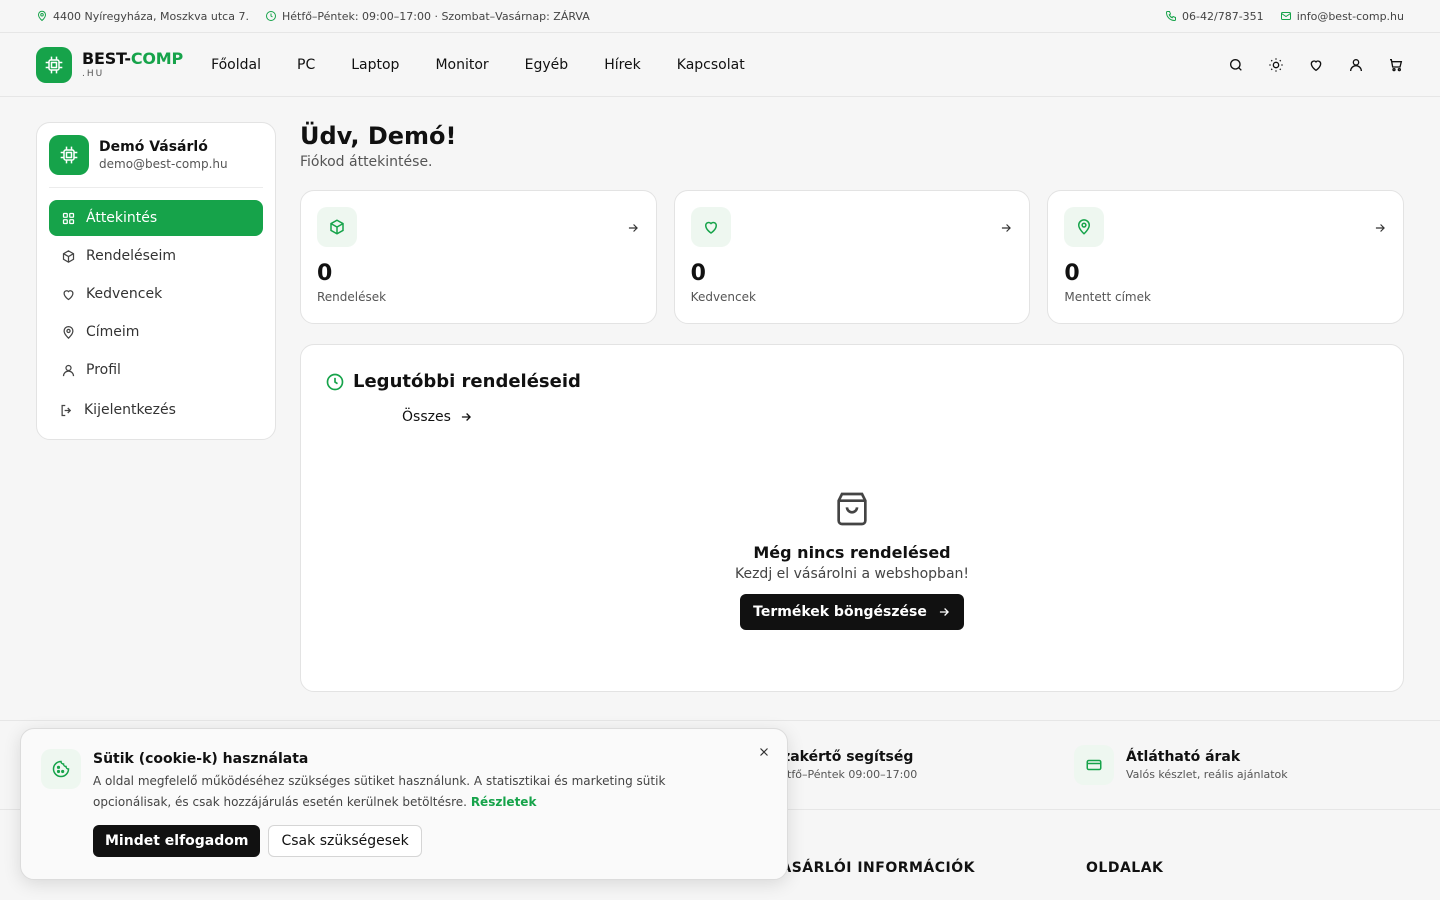 This screenshot has height=900, width=1440. Describe the element at coordinates (103, 370) in the screenshot. I see `sidebar-item-label: Profil` at that location.